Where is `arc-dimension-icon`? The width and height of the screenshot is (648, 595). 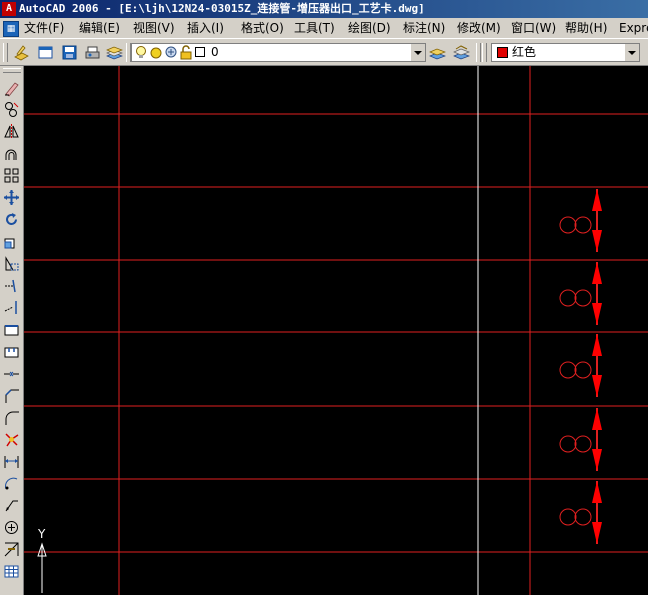
arc-dimension-icon is located at coordinates (11, 483).